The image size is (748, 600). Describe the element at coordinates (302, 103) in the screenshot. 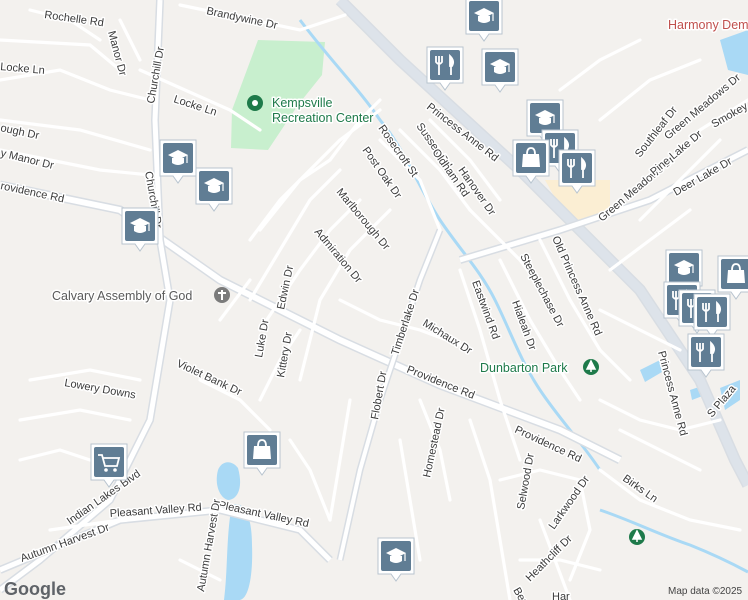

I see `recreation-center-label-1: Kempsville` at that location.